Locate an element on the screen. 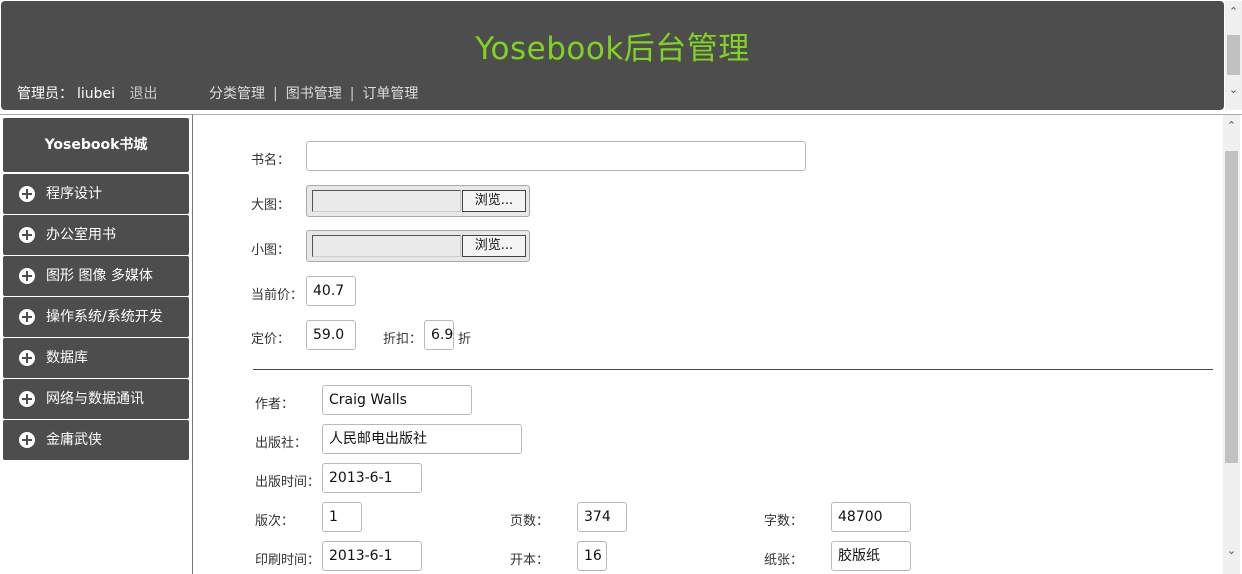 The height and width of the screenshot is (574, 1242). sidebar-item-label: 网络与数据通讯 is located at coordinates (95, 399).